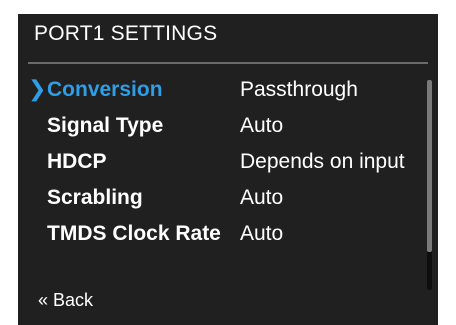 Image resolution: width=456 pixels, height=325 pixels. Describe the element at coordinates (126, 33) in the screenshot. I see `page-title: PORT1 SETTINGS` at that location.